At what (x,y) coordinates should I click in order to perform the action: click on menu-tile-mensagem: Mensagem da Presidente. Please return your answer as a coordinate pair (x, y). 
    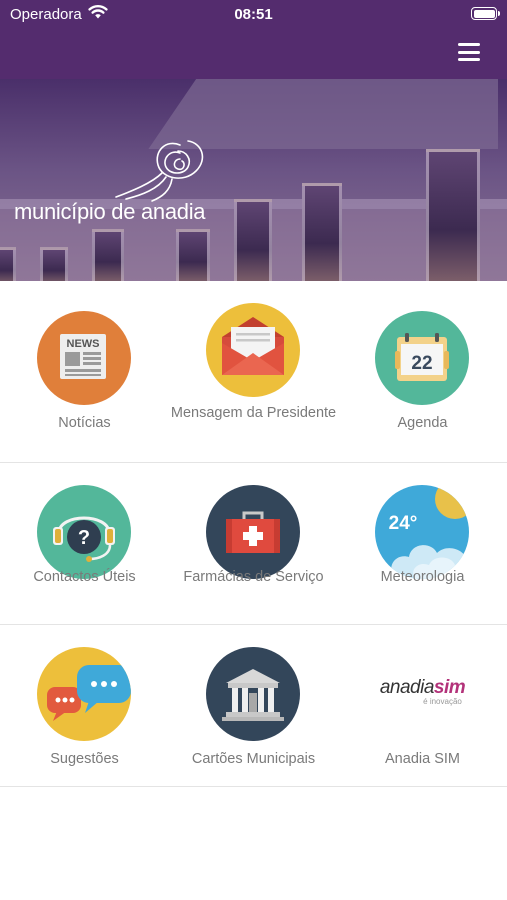
    Looking at the image, I should click on (253, 371).